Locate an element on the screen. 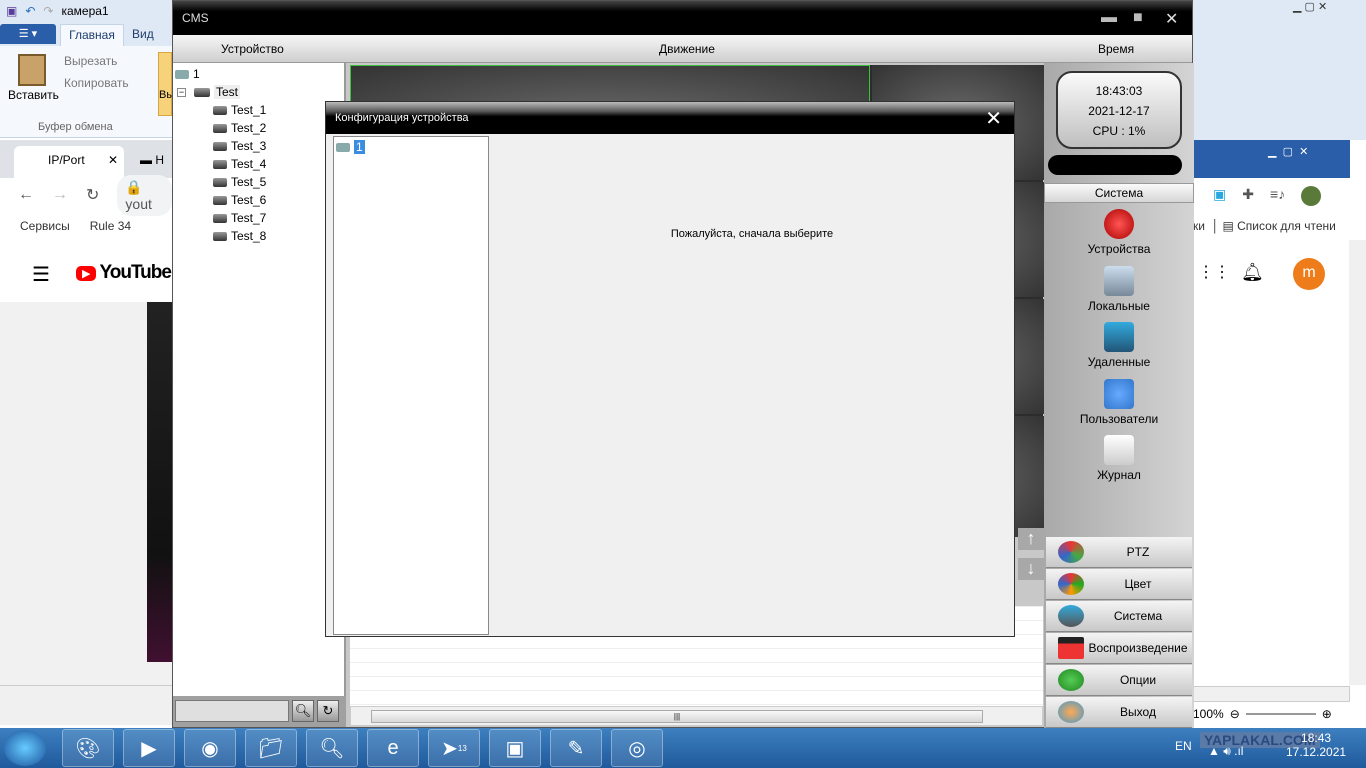  taskbar-media-player: ▶ is located at coordinates (149, 748).